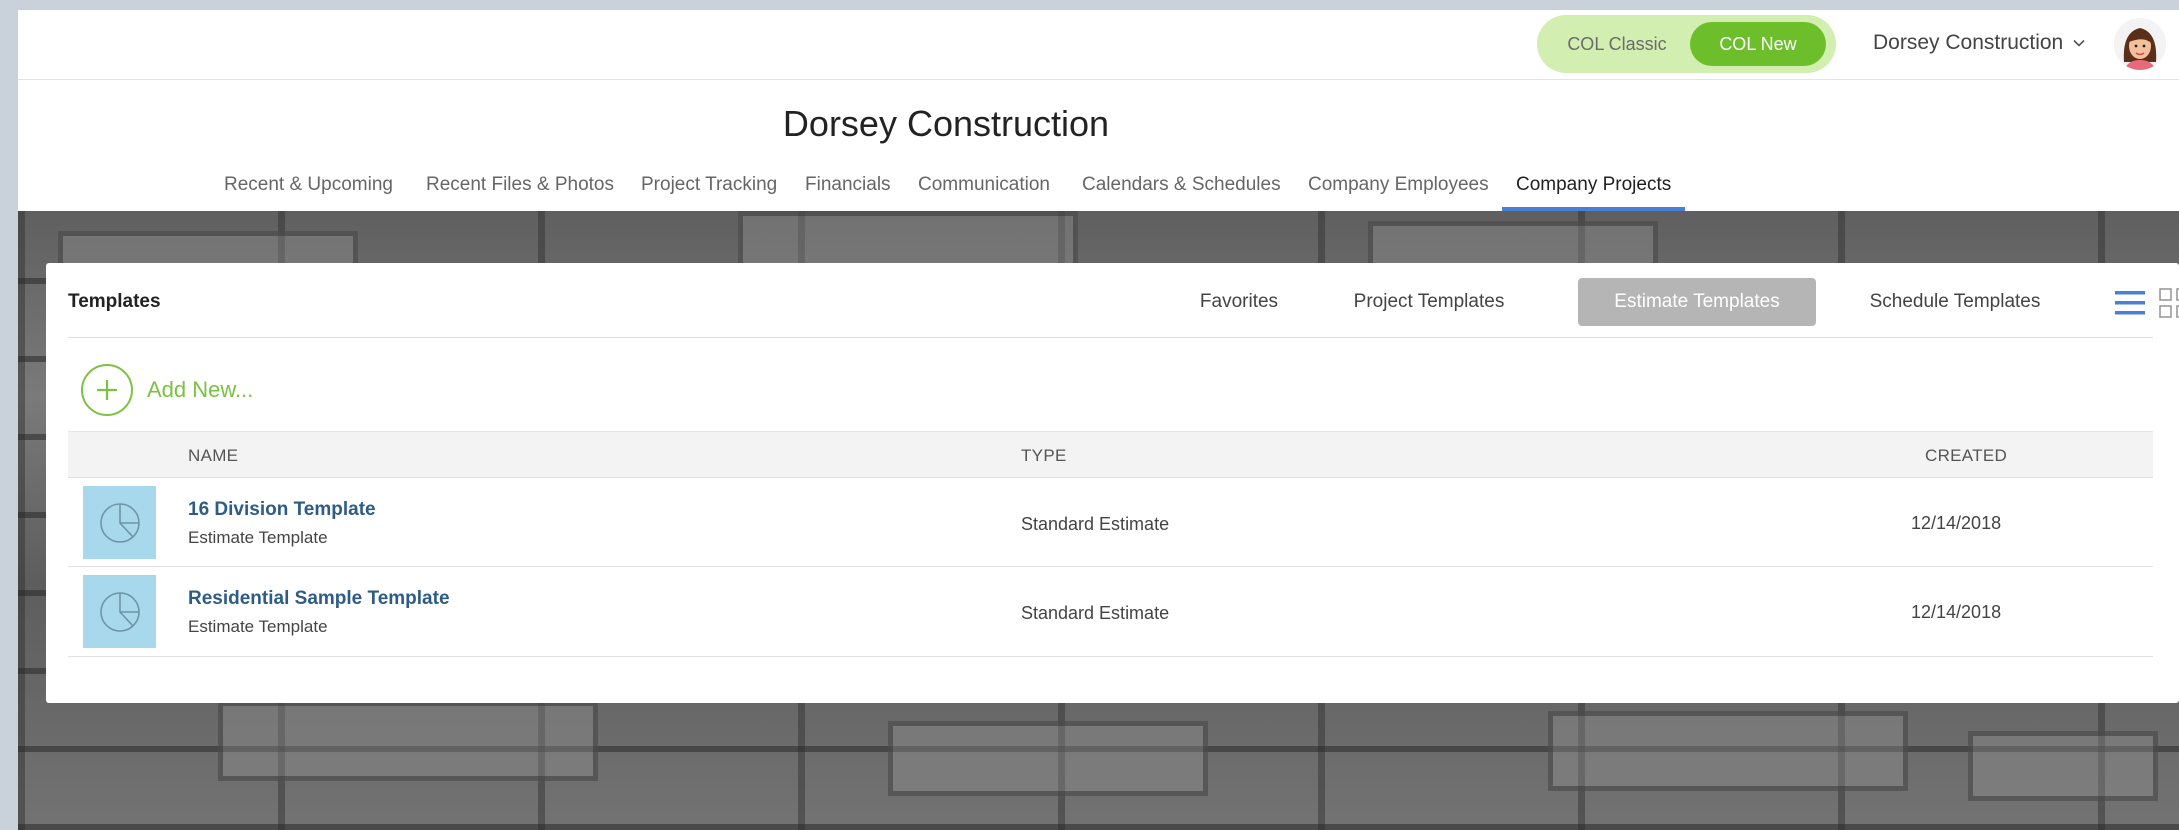  What do you see at coordinates (114, 301) in the screenshot?
I see `templates-title: Templates` at bounding box center [114, 301].